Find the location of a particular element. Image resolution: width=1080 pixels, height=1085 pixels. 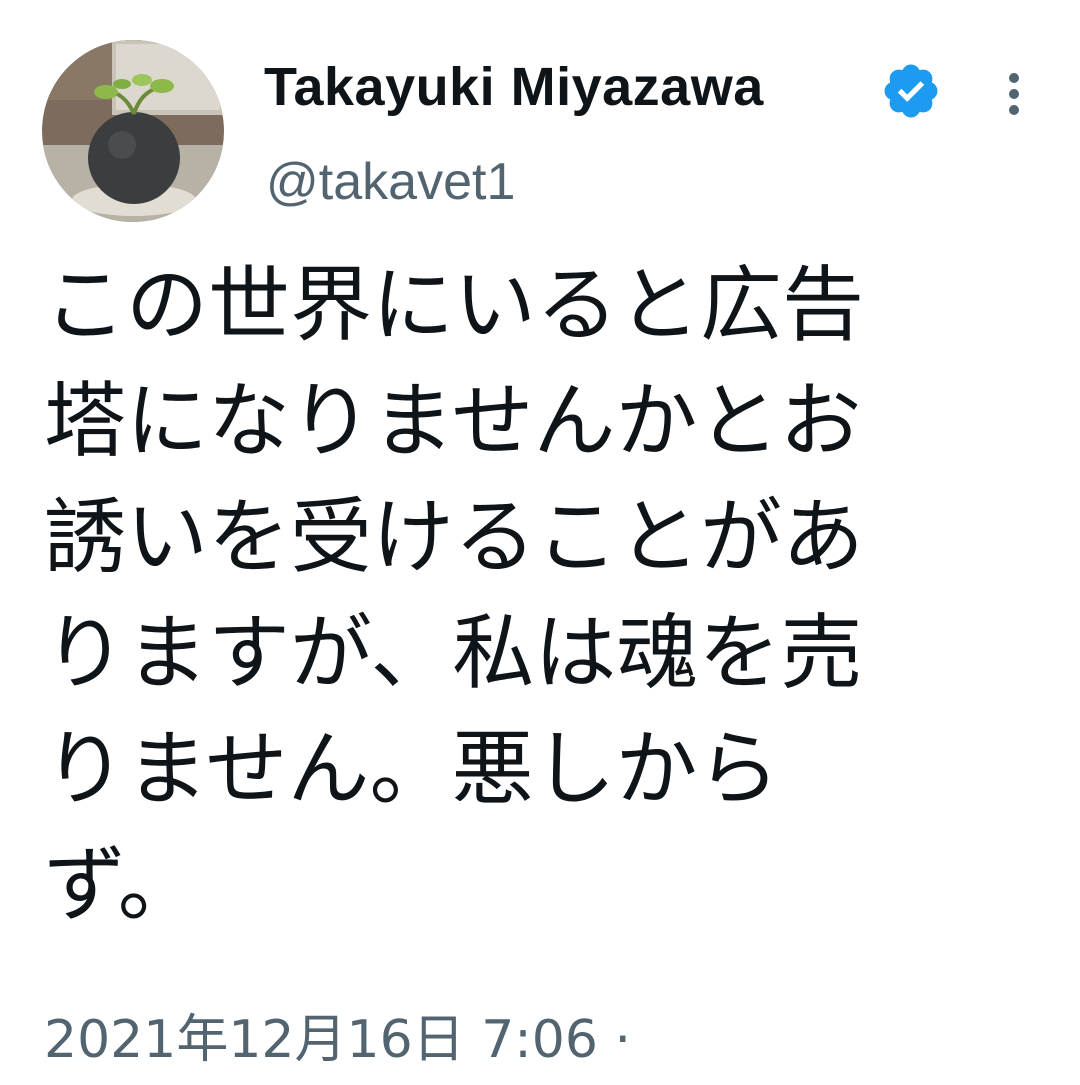

avatar-photo is located at coordinates (133, 131).